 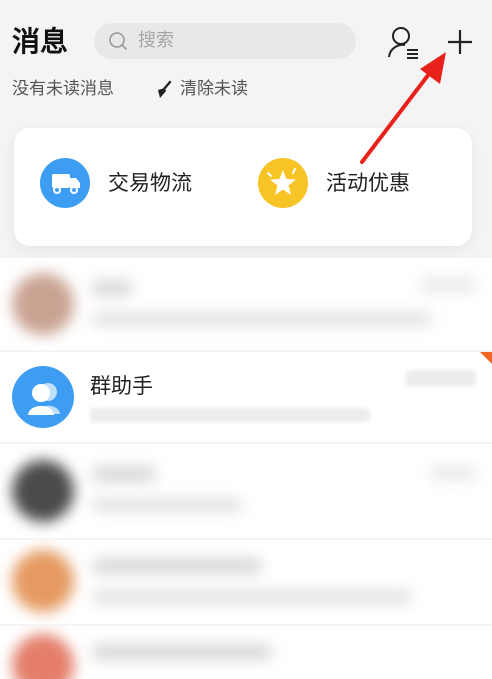 What do you see at coordinates (40, 41) in the screenshot?
I see `page-title: 消息` at bounding box center [40, 41].